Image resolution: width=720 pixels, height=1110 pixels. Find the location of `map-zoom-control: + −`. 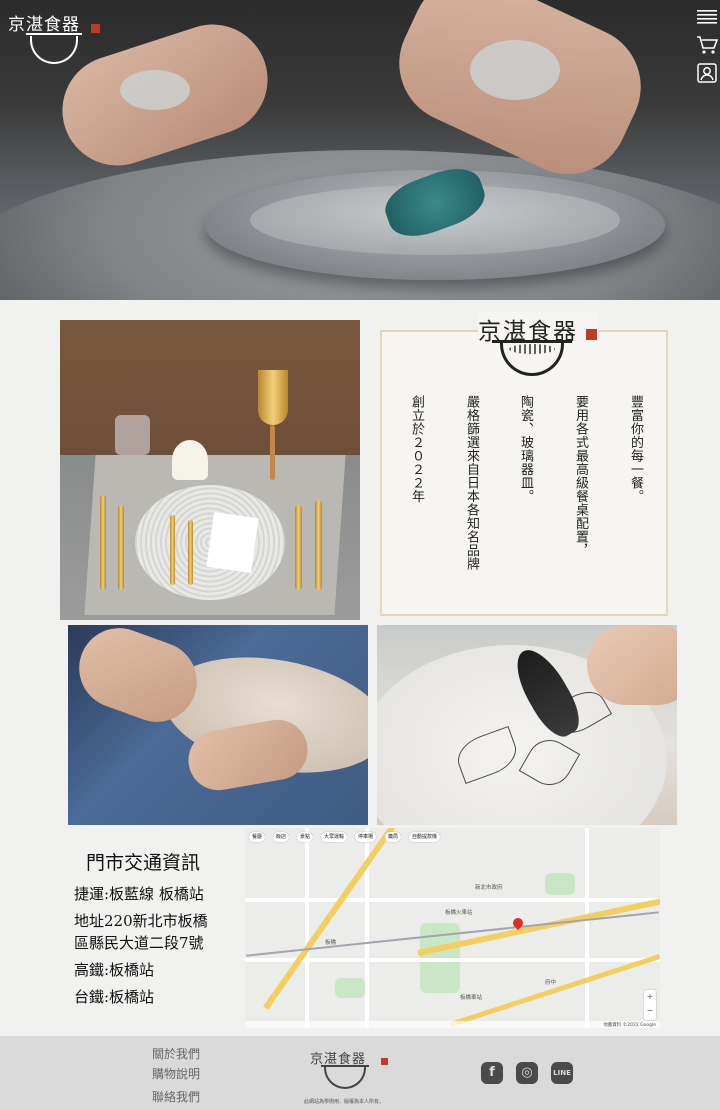

map-zoom-control: + − is located at coordinates (650, 1005).